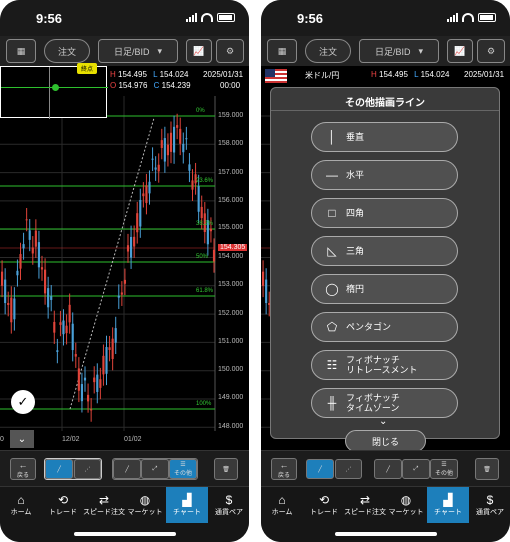 The image size is (510, 542). What do you see at coordinates (406, 499) in the screenshot?
I see `globe-icon: ◍` at bounding box center [406, 499].